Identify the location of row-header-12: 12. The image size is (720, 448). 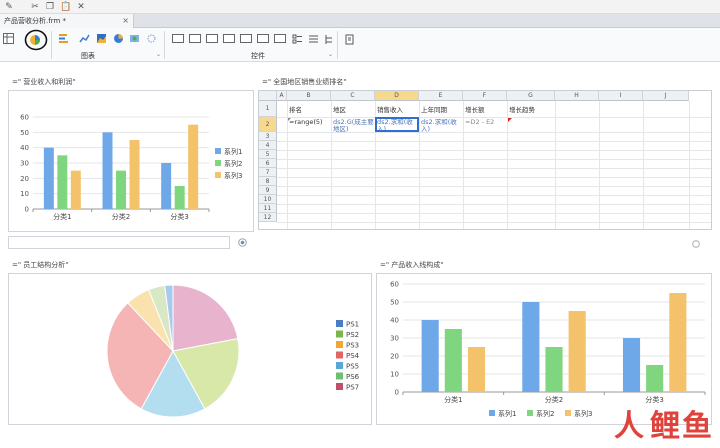
(268, 217).